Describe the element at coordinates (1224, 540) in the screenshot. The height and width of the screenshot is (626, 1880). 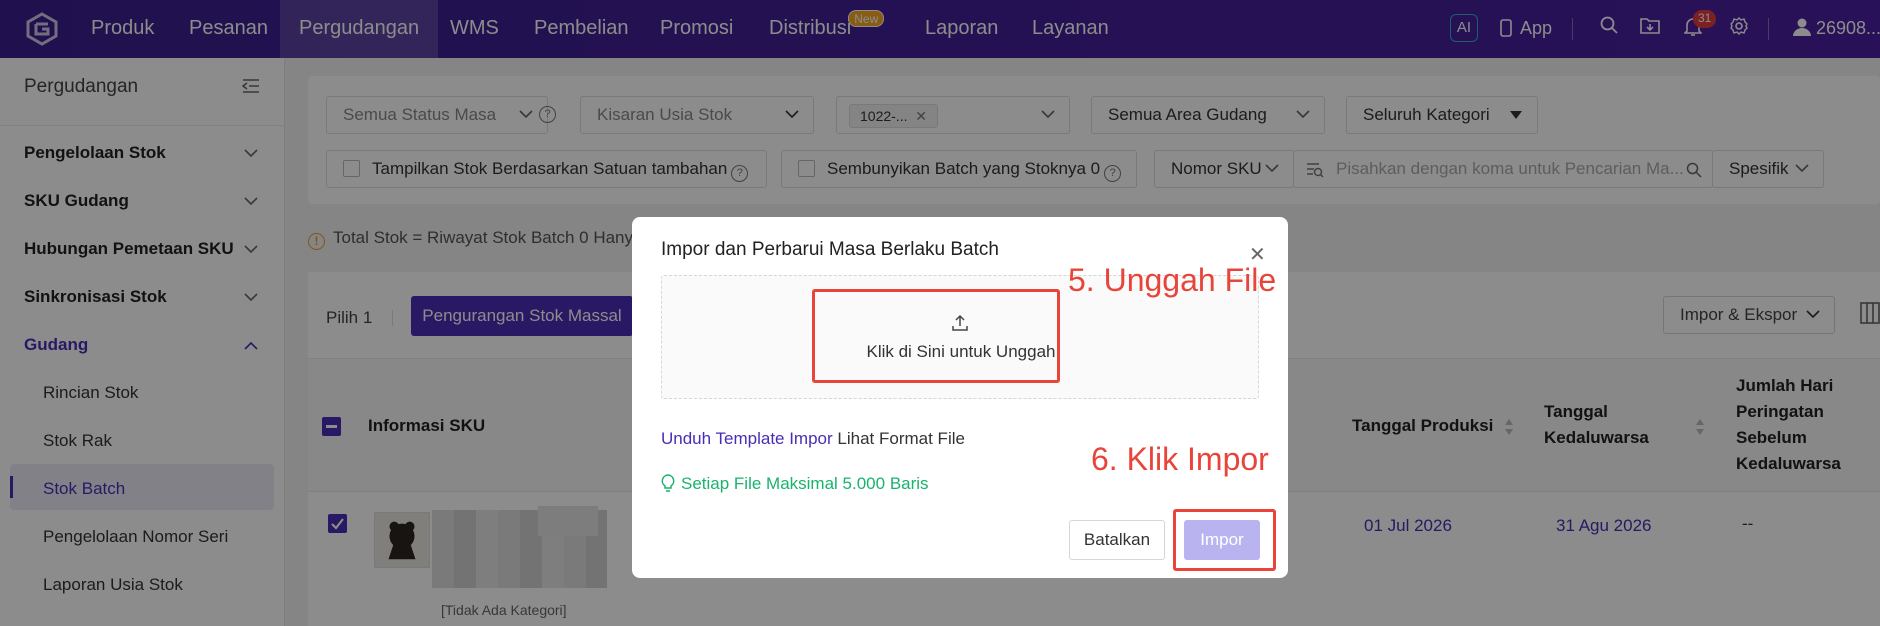
I see `annotation-highlight-import` at that location.